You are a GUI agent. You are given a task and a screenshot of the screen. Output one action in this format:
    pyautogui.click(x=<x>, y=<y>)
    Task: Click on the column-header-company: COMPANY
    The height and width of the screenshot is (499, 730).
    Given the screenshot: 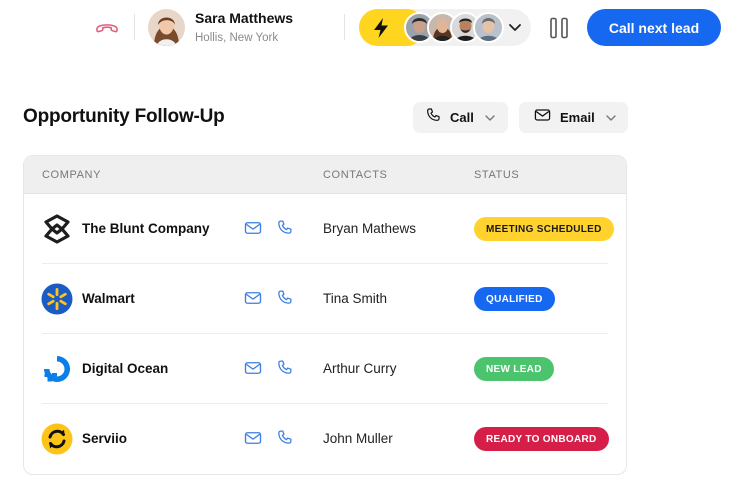 What is the action you would take?
    pyautogui.click(x=71, y=175)
    